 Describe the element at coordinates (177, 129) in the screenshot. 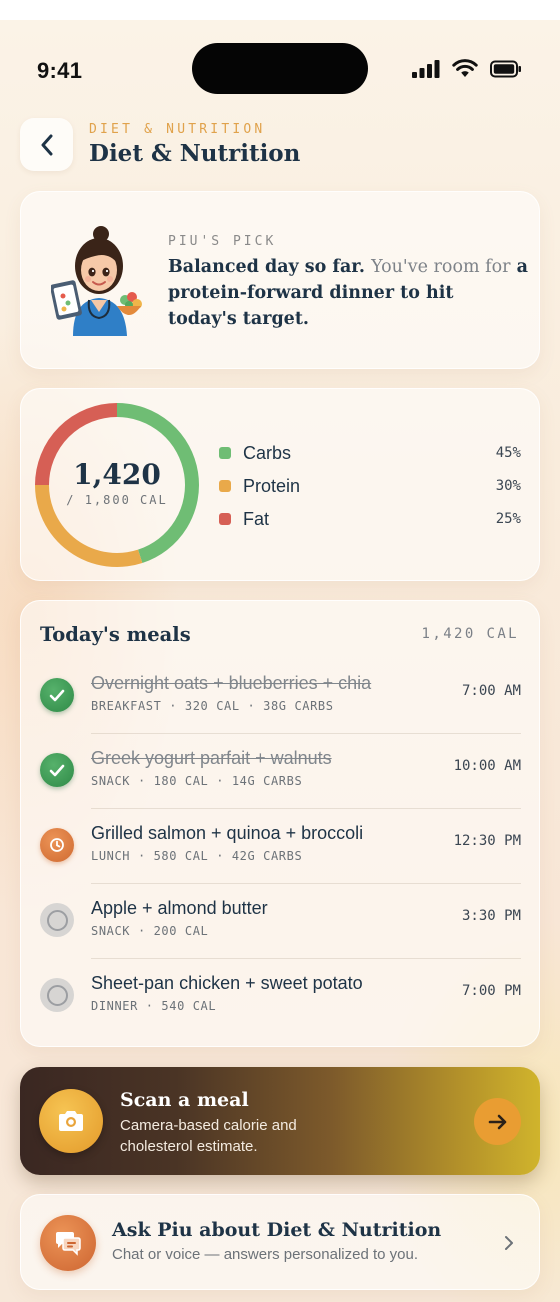

I see `page-eyebrow: DIET & NUTRITION` at that location.